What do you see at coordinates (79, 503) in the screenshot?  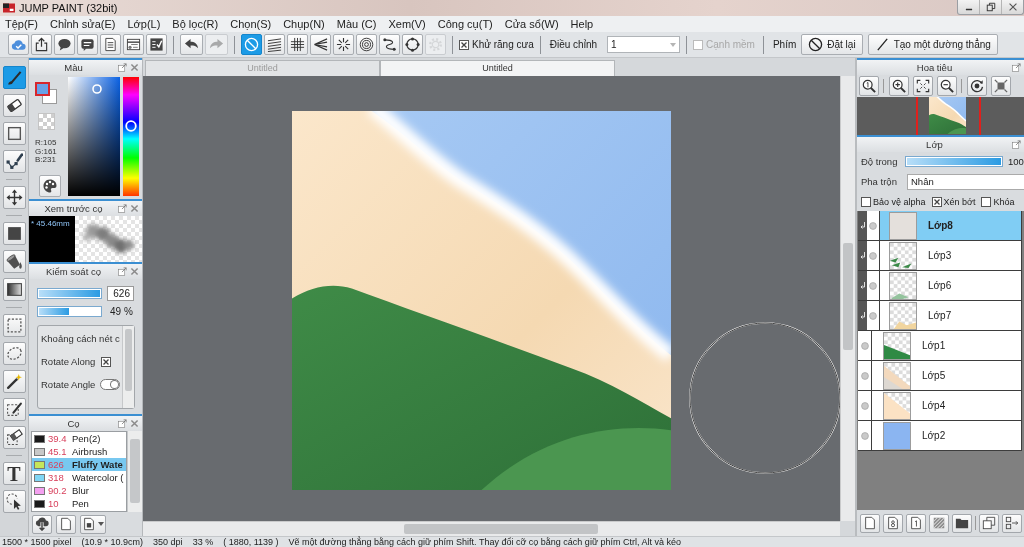 I see `brush-list-item: 10 Pen` at bounding box center [79, 503].